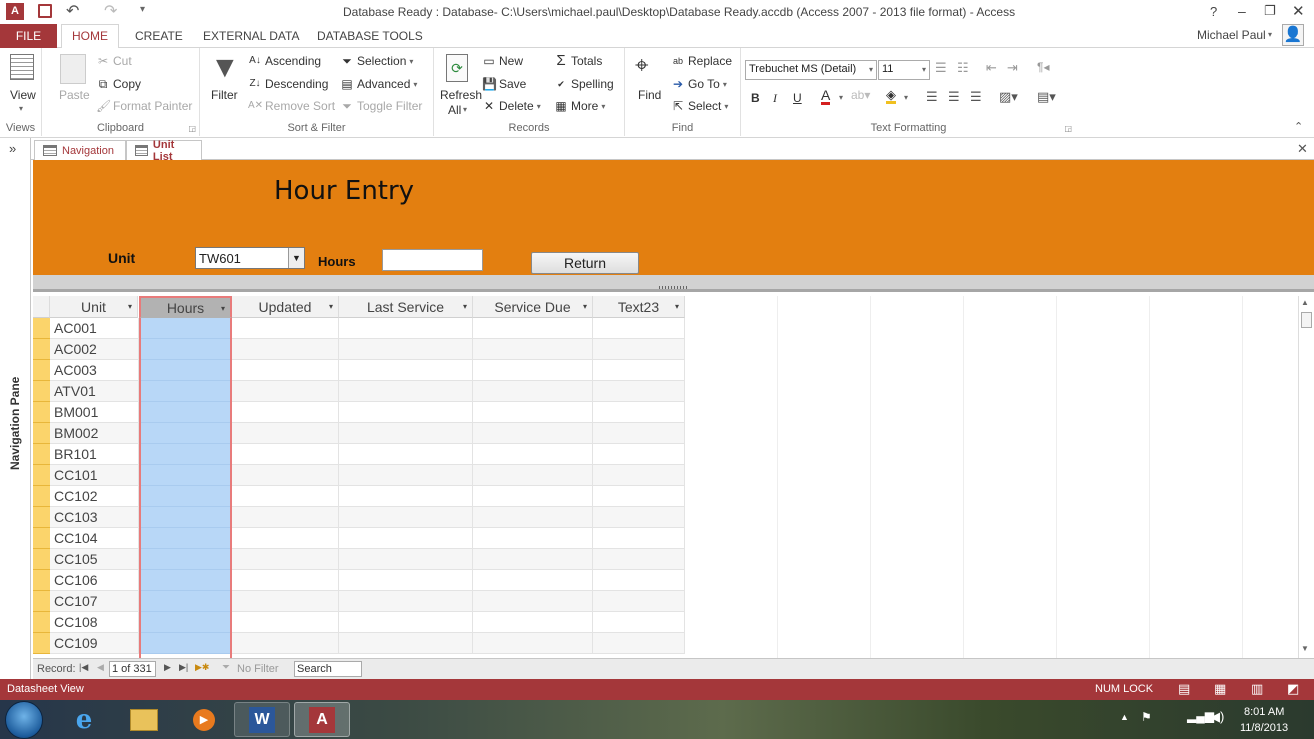 The width and height of the screenshot is (1314, 739). Describe the element at coordinates (841, 97) in the screenshot. I see `font-color-caret-icon: ▾` at that location.